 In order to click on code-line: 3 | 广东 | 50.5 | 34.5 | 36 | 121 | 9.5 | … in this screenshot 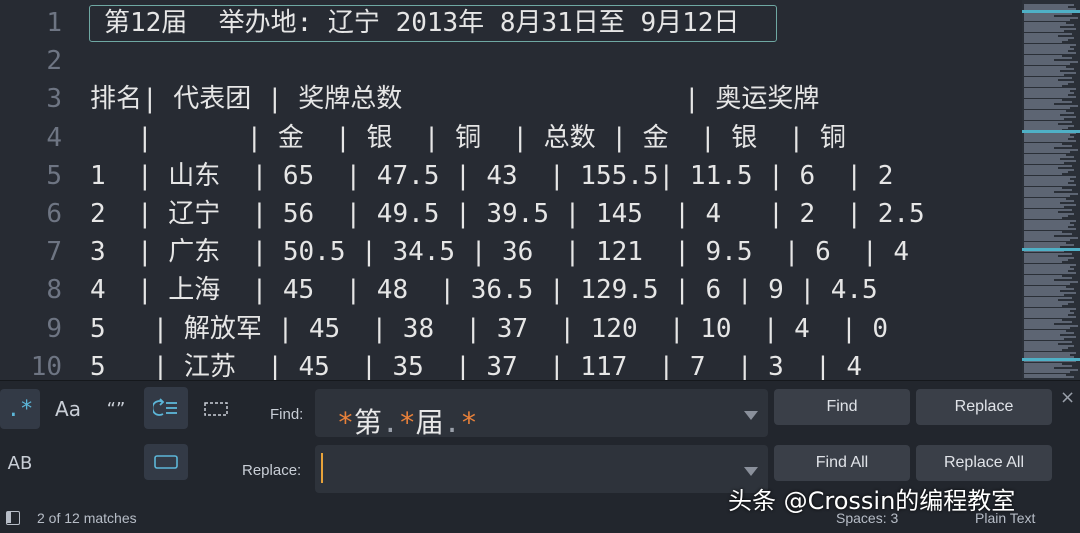, I will do `click(499, 252)`.